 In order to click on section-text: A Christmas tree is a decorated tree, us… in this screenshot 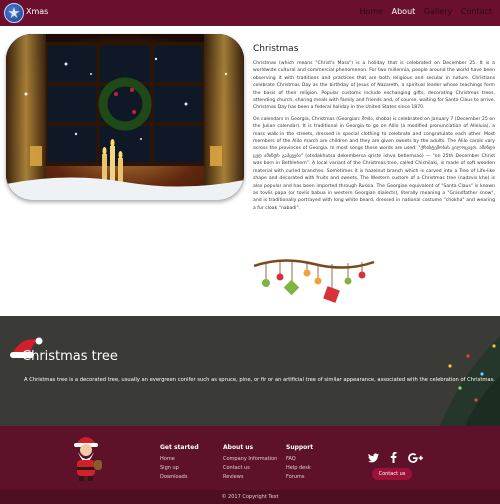, I will do `click(259, 380)`.